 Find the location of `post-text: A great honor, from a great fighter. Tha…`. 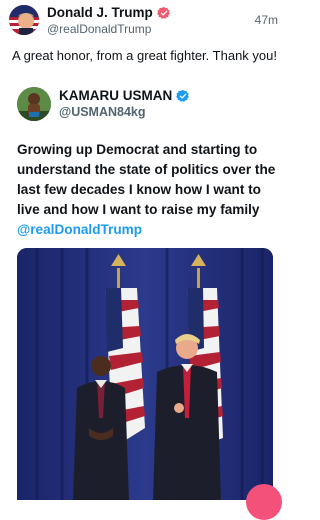

post-text: A great honor, from a great fighter. Tha… is located at coordinates (144, 55).